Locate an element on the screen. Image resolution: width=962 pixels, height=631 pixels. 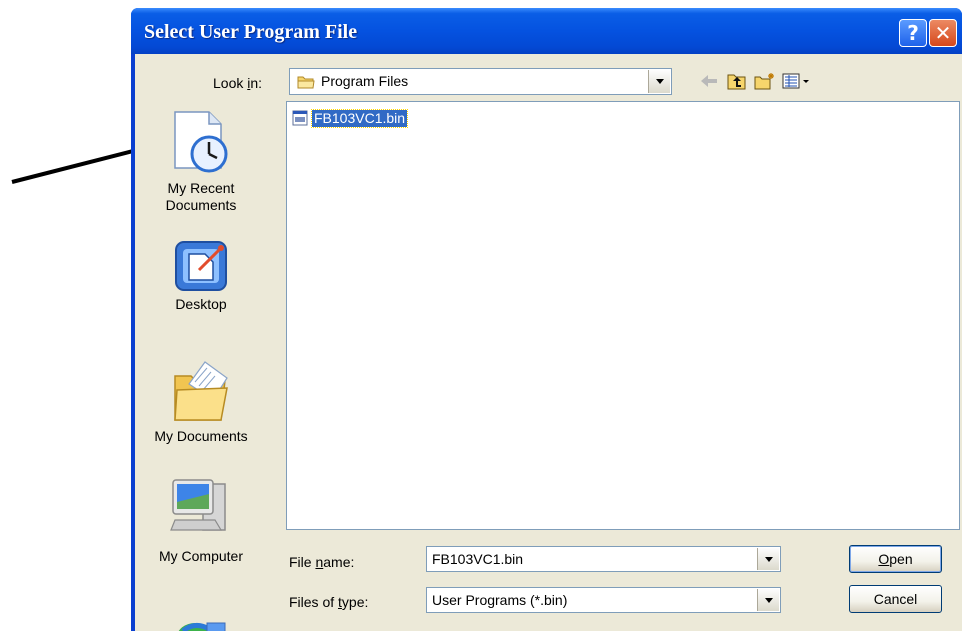
look-in-value: Program Files is located at coordinates (365, 81).